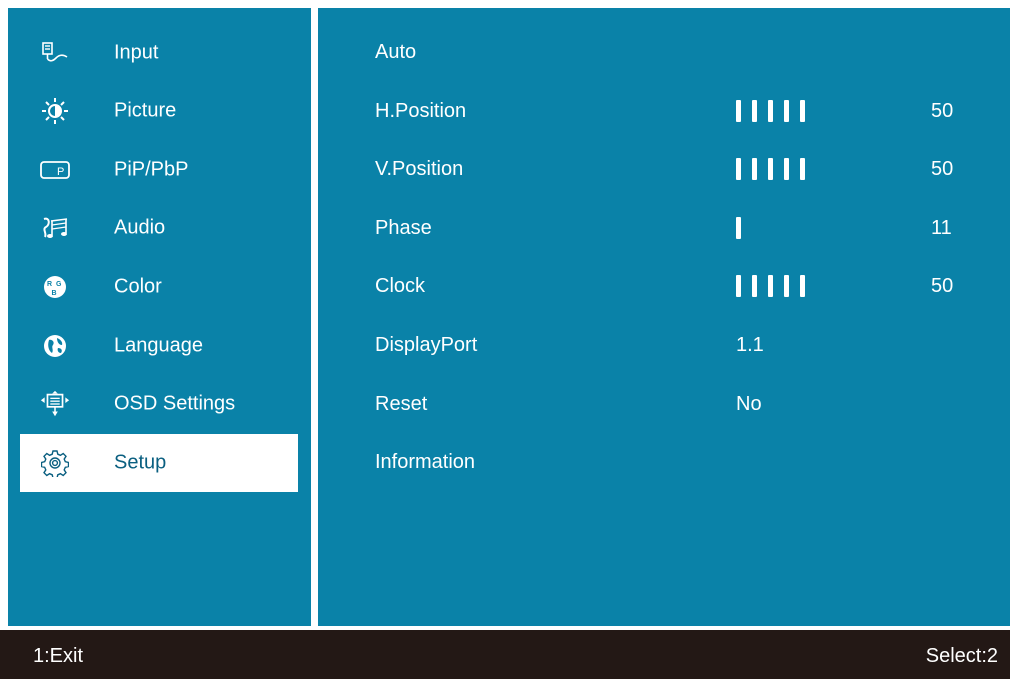 The width and height of the screenshot is (1010, 679). What do you see at coordinates (55, 53) in the screenshot?
I see `input-icon` at bounding box center [55, 53].